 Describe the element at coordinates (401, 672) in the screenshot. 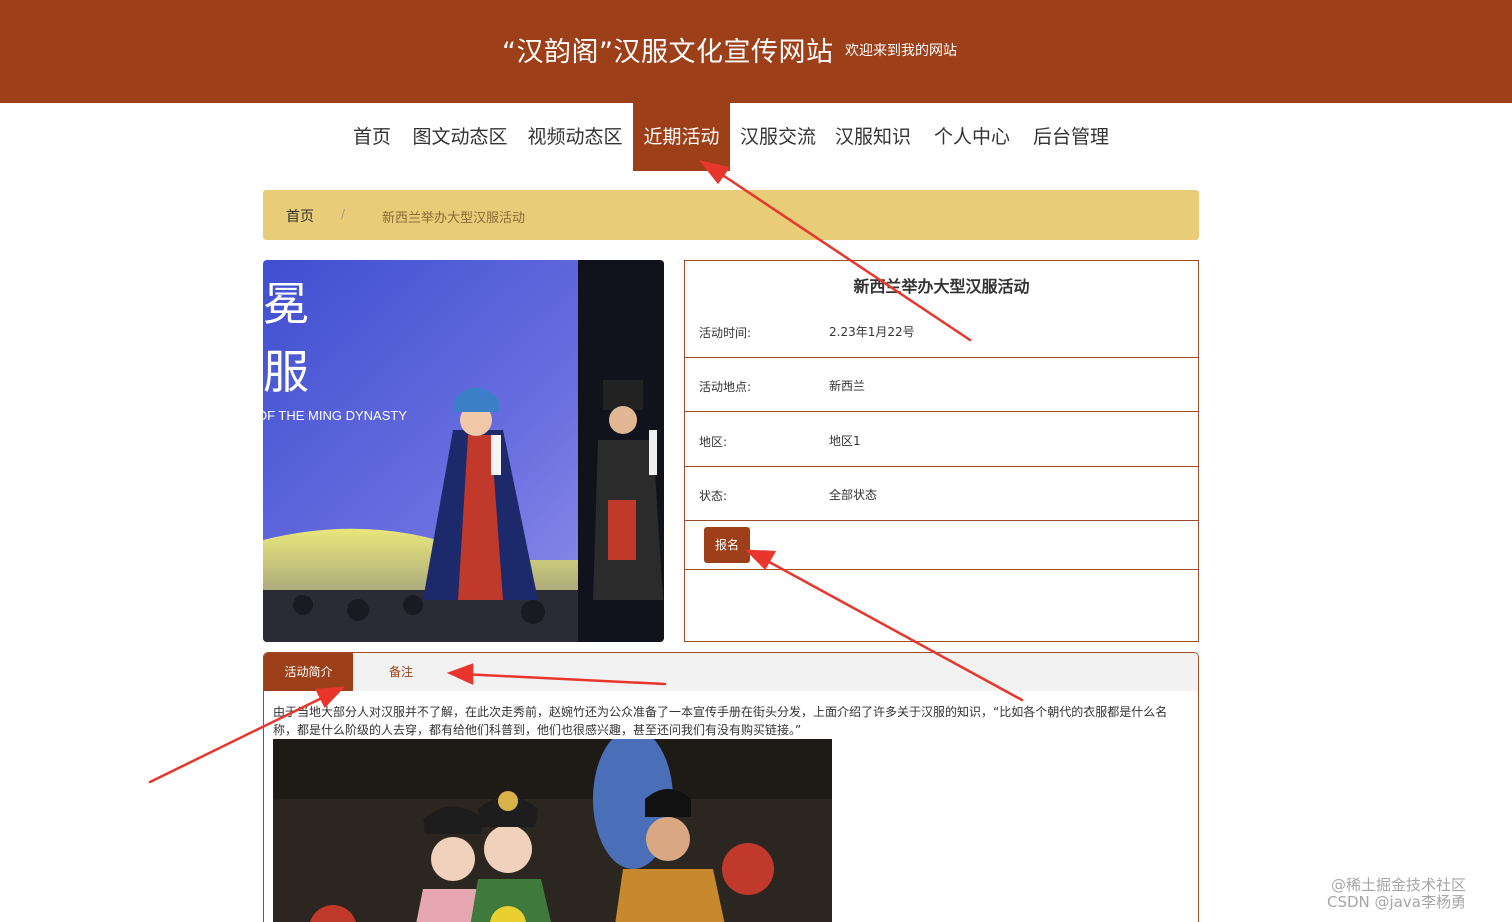

I see `tab-remarks: 备注` at that location.